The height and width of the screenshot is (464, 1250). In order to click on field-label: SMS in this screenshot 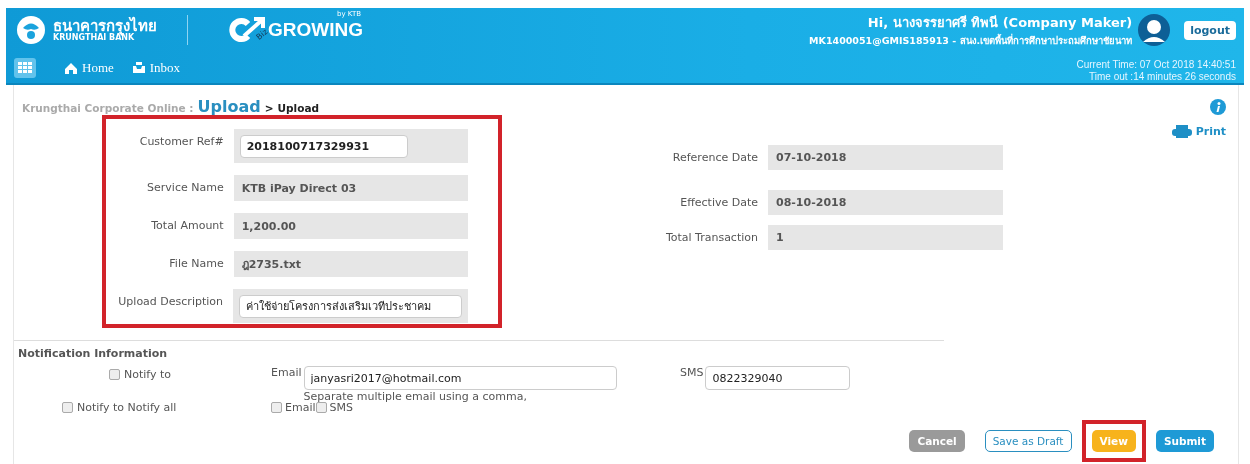, I will do `click(692, 373)`.